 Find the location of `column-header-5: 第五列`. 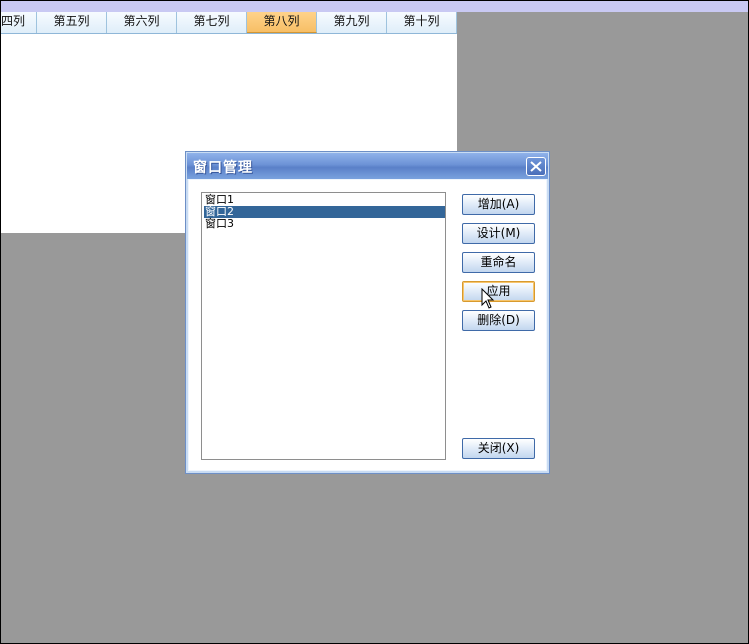

column-header-5: 第五列 is located at coordinates (72, 22).